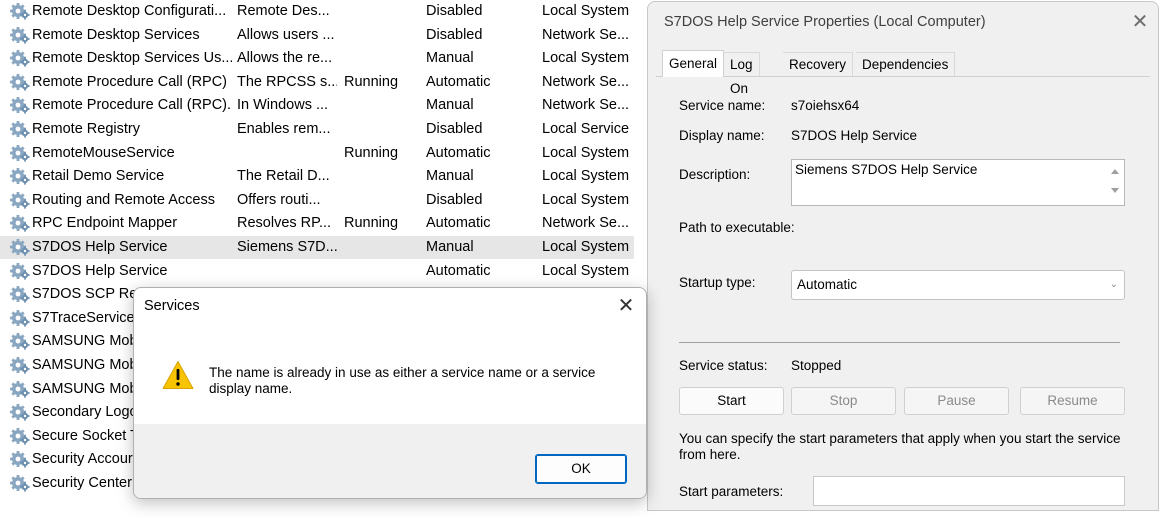 The height and width of the screenshot is (517, 1162). Describe the element at coordinates (98, 176) in the screenshot. I see `service-name: Retail Demo Service` at that location.